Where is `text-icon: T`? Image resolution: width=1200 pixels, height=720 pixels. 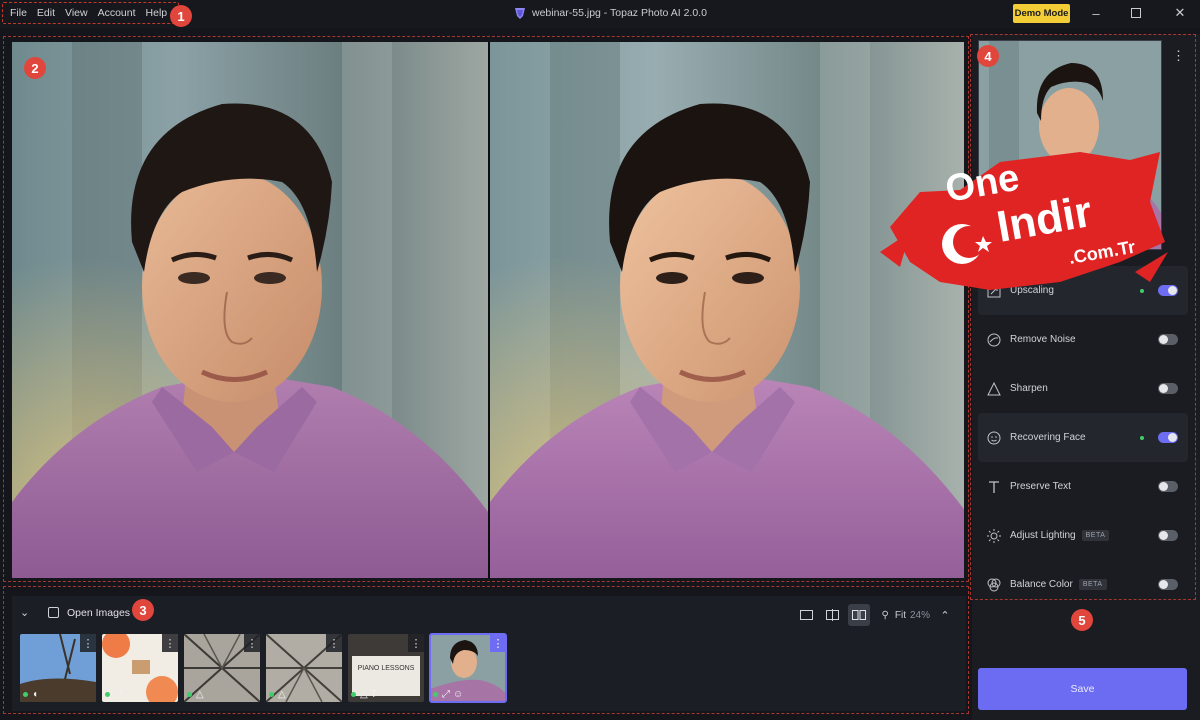 text-icon: T is located at coordinates (373, 694).